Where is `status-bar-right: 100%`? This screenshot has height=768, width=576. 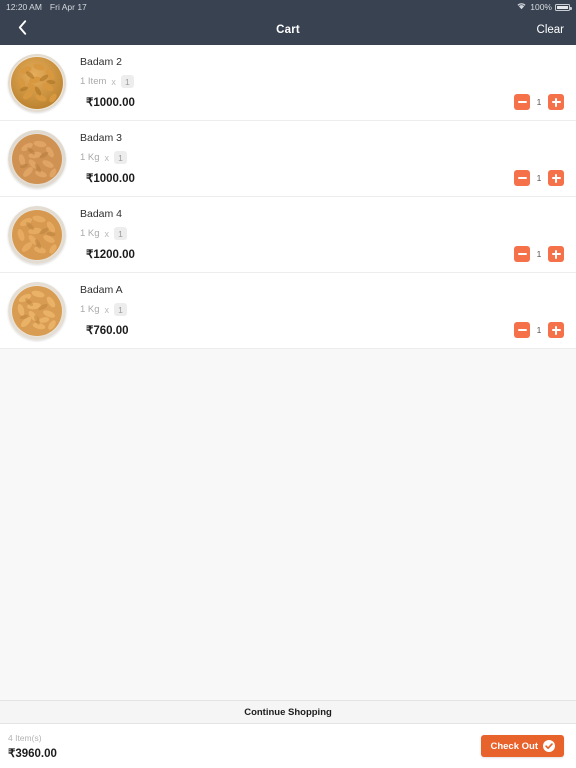 status-bar-right: 100% is located at coordinates (544, 7).